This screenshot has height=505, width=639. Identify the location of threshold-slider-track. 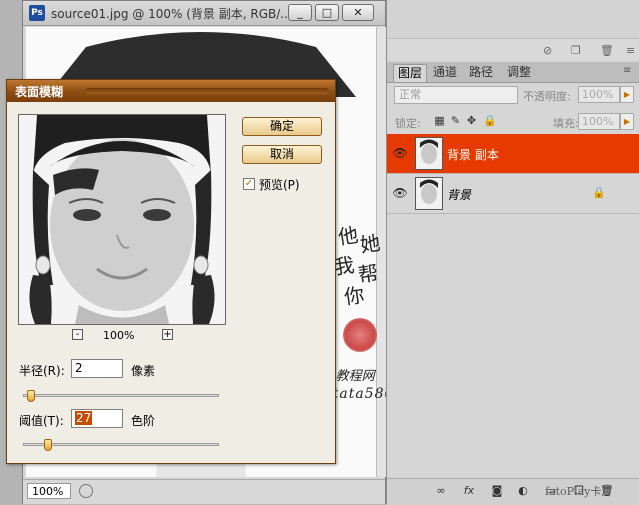
(121, 444).